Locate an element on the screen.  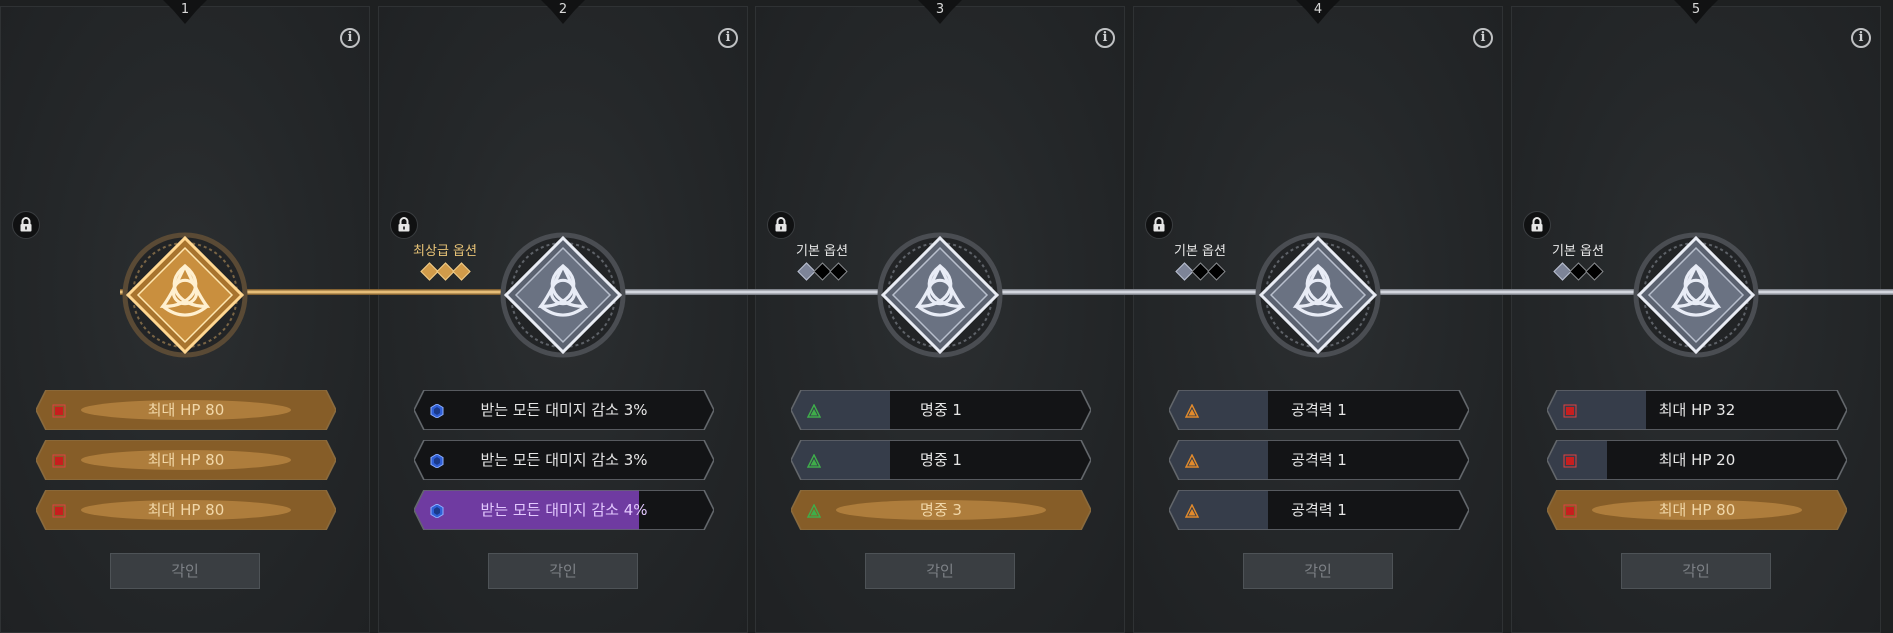
slot-number-tab: 5 is located at coordinates (1696, 15).